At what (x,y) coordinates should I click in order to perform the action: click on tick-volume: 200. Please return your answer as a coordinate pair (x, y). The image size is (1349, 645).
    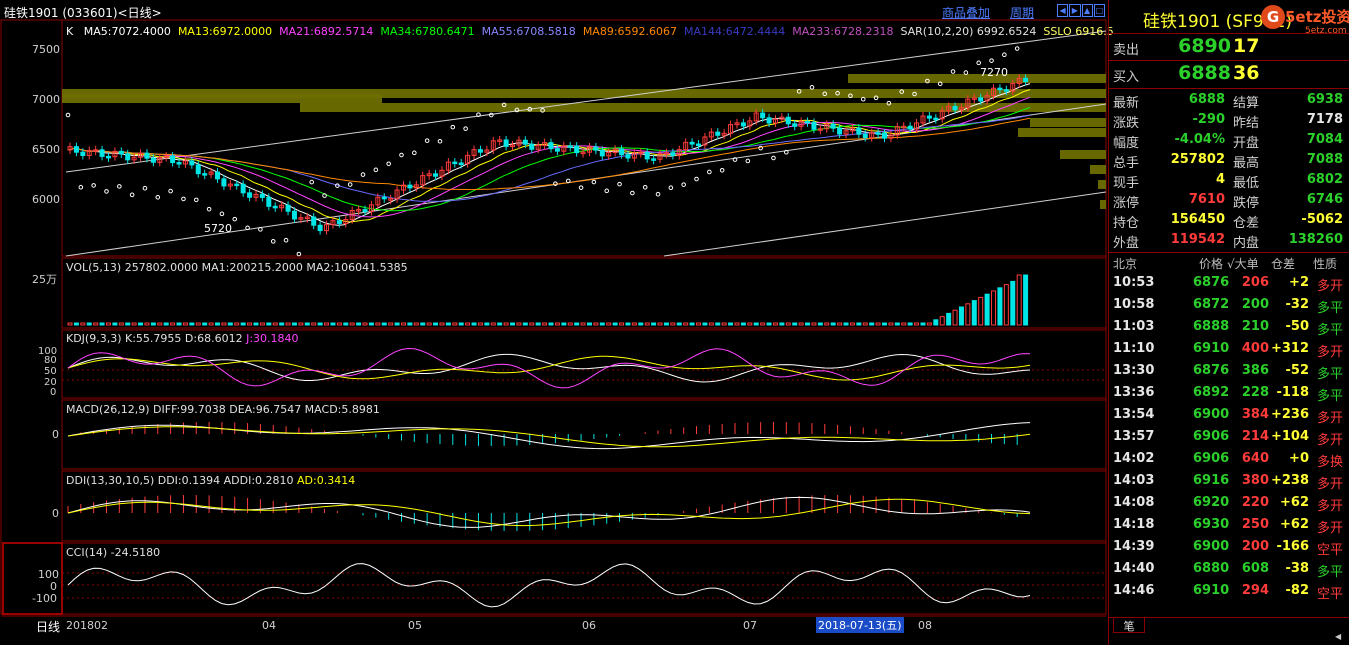
    Looking at the image, I should click on (1255, 546).